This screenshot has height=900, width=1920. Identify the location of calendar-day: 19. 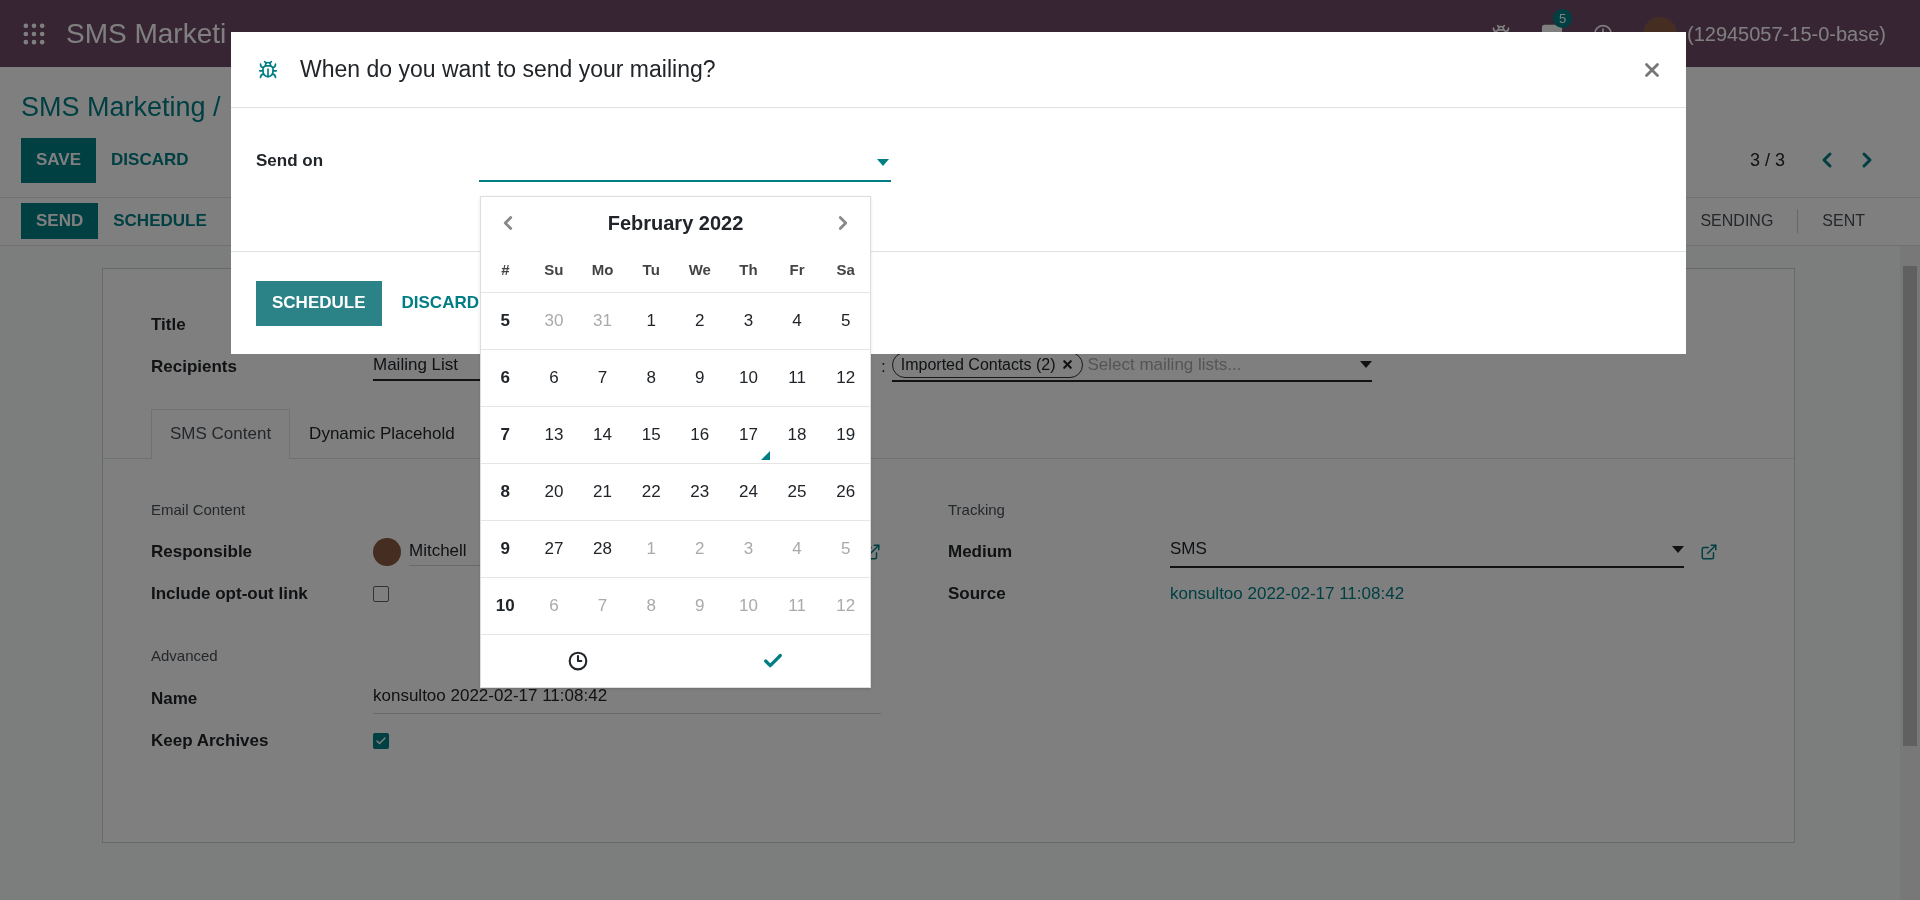
(845, 435).